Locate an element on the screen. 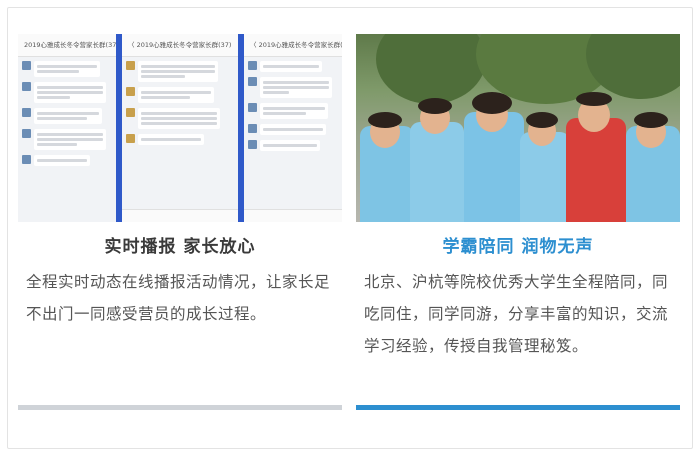 The width and height of the screenshot is (700, 456). card-title: 实时播报 家长放心 is located at coordinates (180, 247).